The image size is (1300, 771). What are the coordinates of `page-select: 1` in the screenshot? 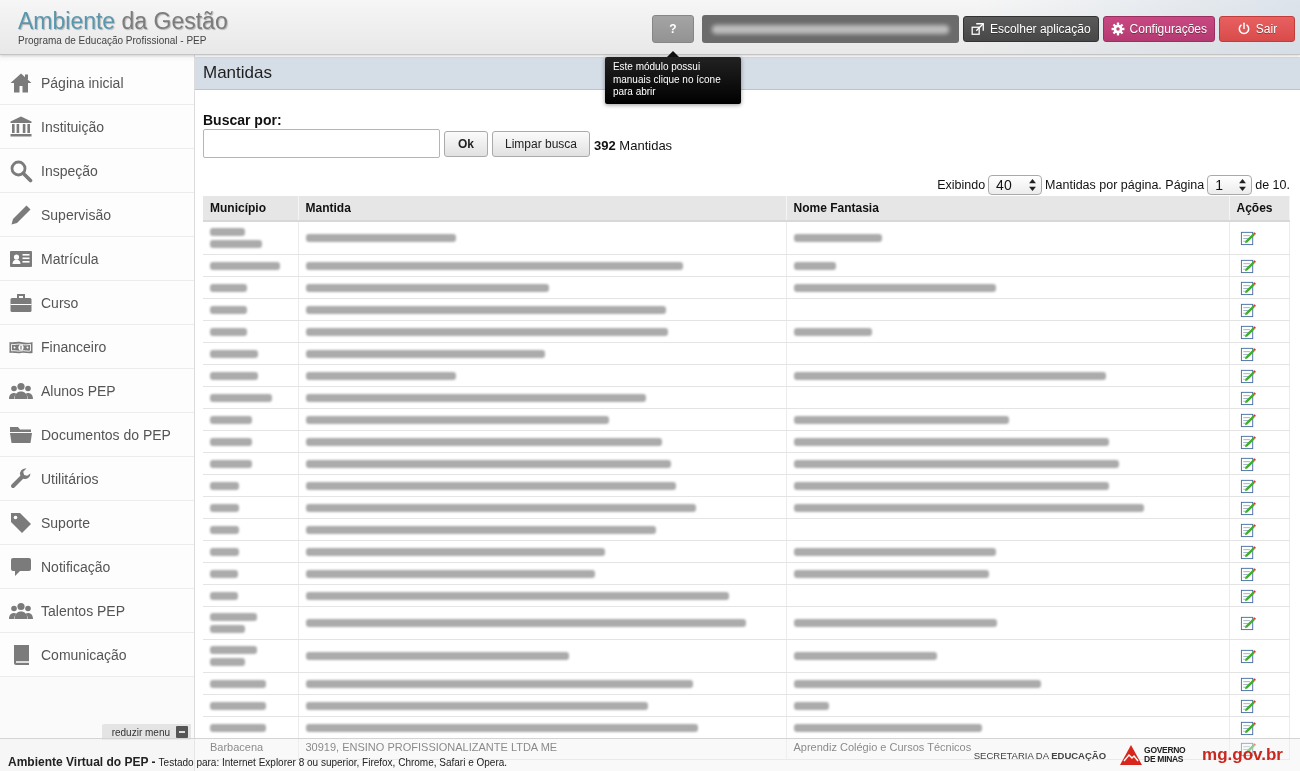 It's located at (1230, 185).